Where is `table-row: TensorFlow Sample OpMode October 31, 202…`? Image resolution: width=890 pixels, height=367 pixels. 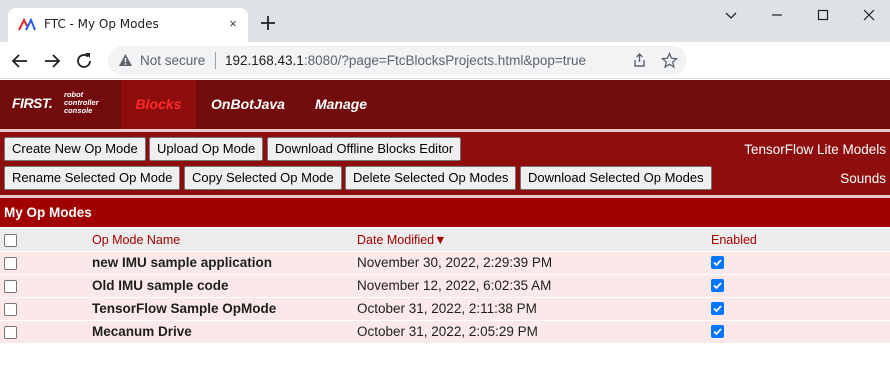 table-row: TensorFlow Sample OpMode October 31, 202… is located at coordinates (445, 308).